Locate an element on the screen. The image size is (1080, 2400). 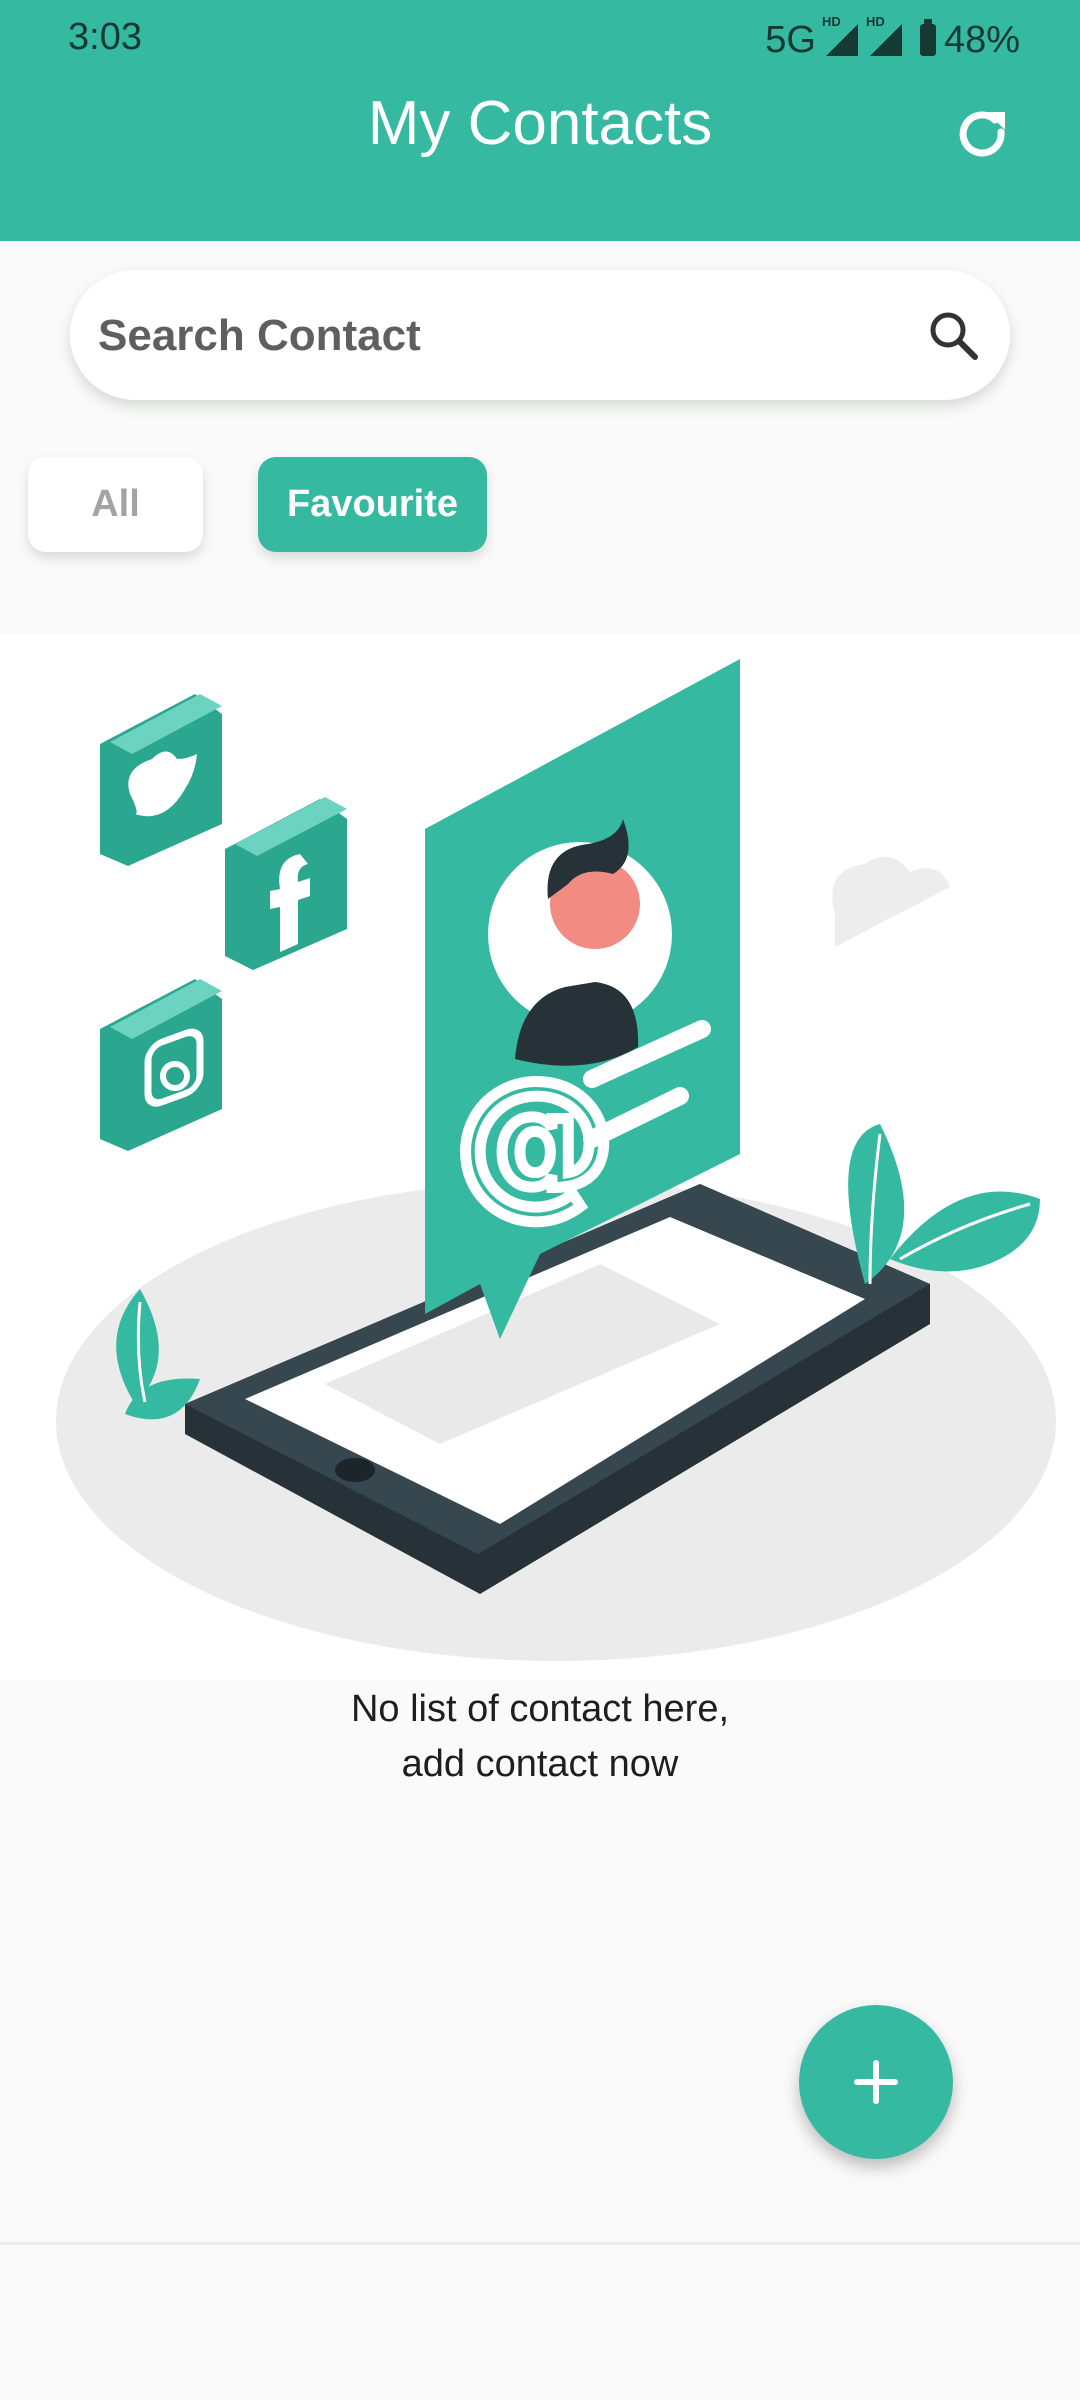
empty-state-message: No list of contact here, add contact now is located at coordinates (540, 1737).